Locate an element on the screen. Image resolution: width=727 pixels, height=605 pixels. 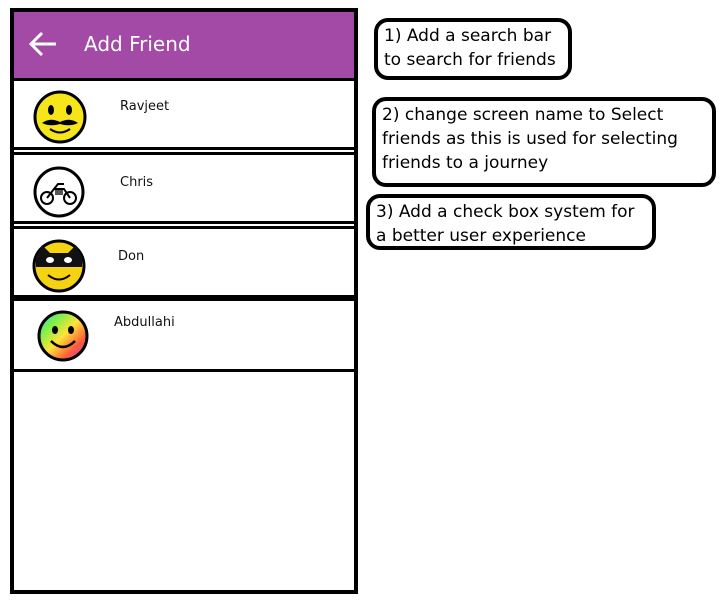
friend-name: Abdullahi is located at coordinates (144, 322).